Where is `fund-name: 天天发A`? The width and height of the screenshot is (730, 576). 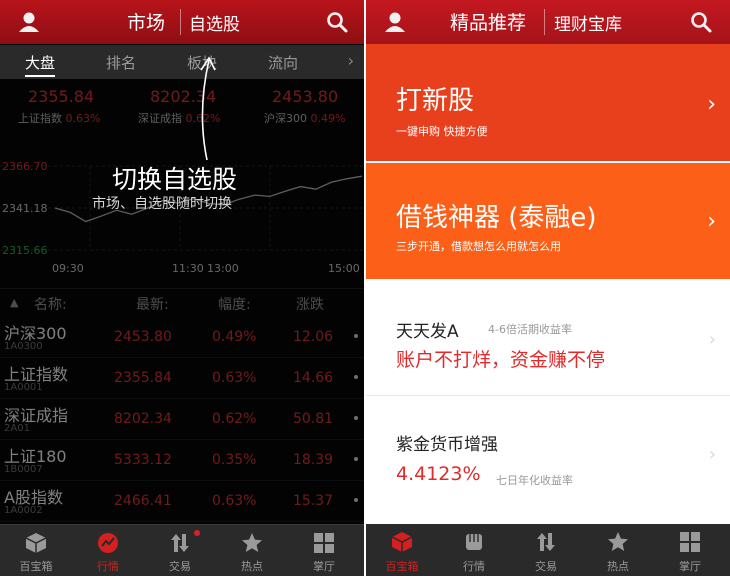
fund-name: 天天发A is located at coordinates (427, 332).